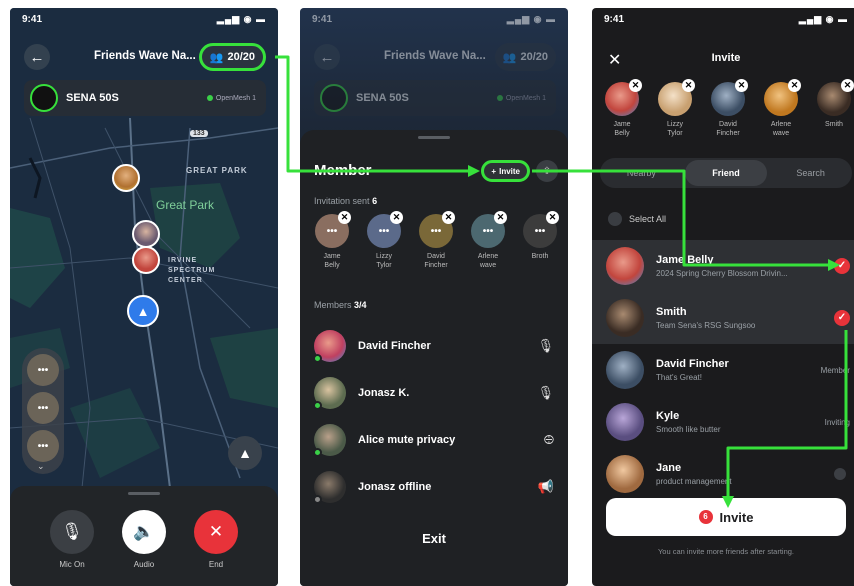 The width and height of the screenshot is (854, 586). What do you see at coordinates (545, 486) in the screenshot?
I see `megaphone-icon: 📢` at bounding box center [545, 486].